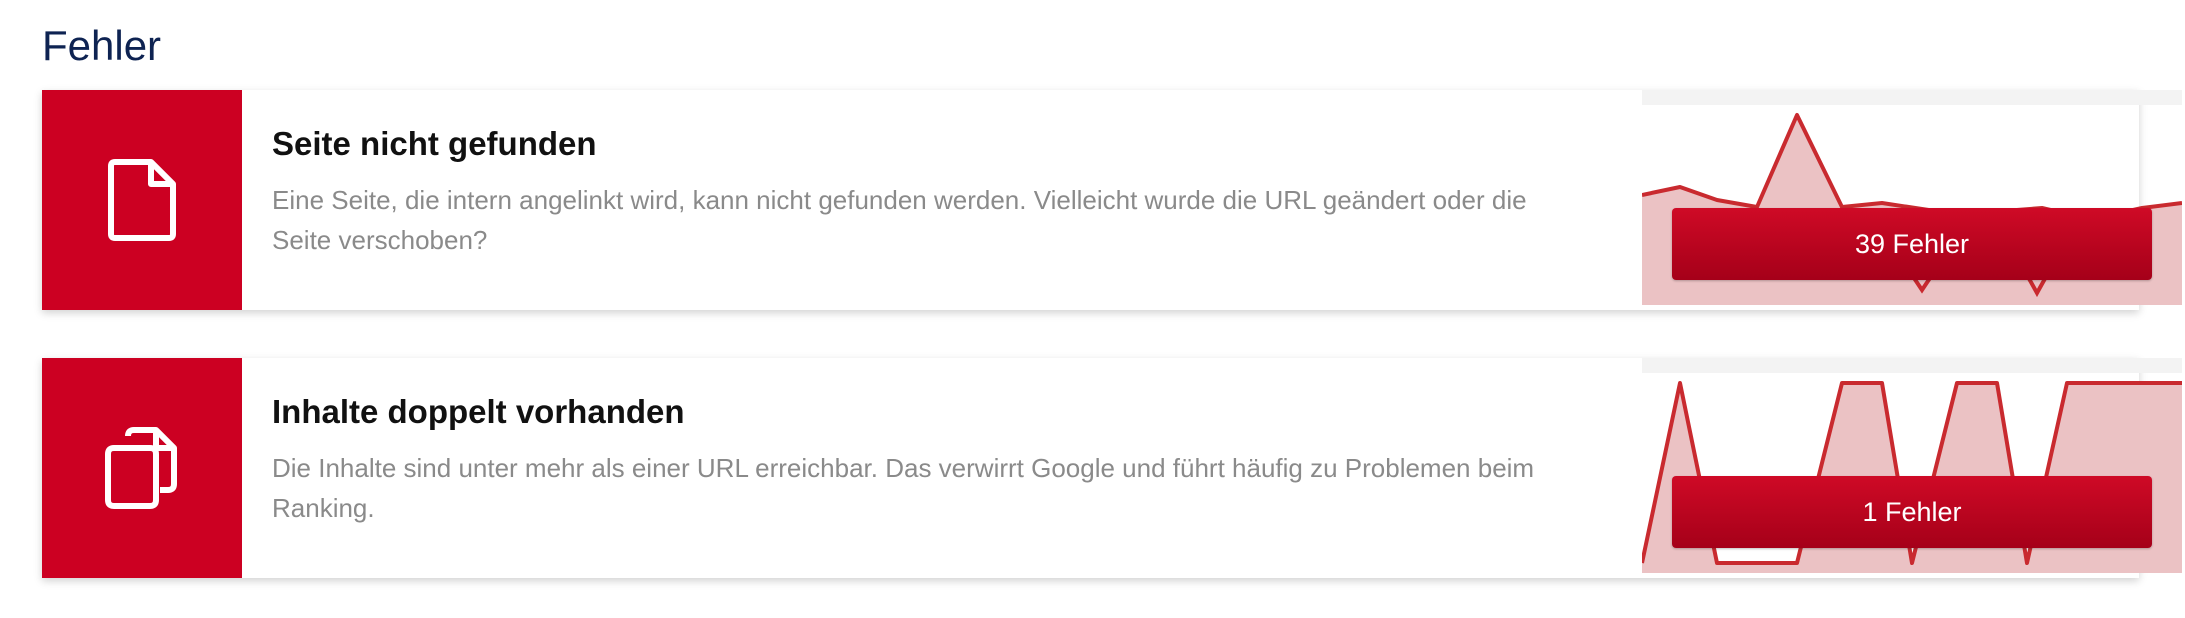 The height and width of the screenshot is (618, 2185). What do you see at coordinates (434, 143) in the screenshot?
I see `card-title: Seite nicht gefunden` at bounding box center [434, 143].